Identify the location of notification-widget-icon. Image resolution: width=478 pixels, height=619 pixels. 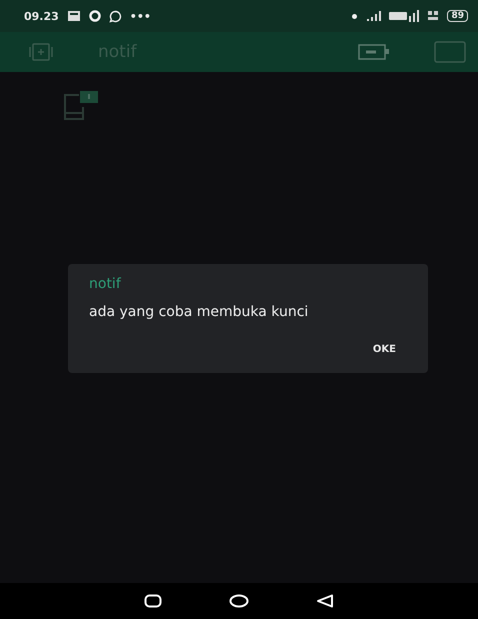
(81, 105).